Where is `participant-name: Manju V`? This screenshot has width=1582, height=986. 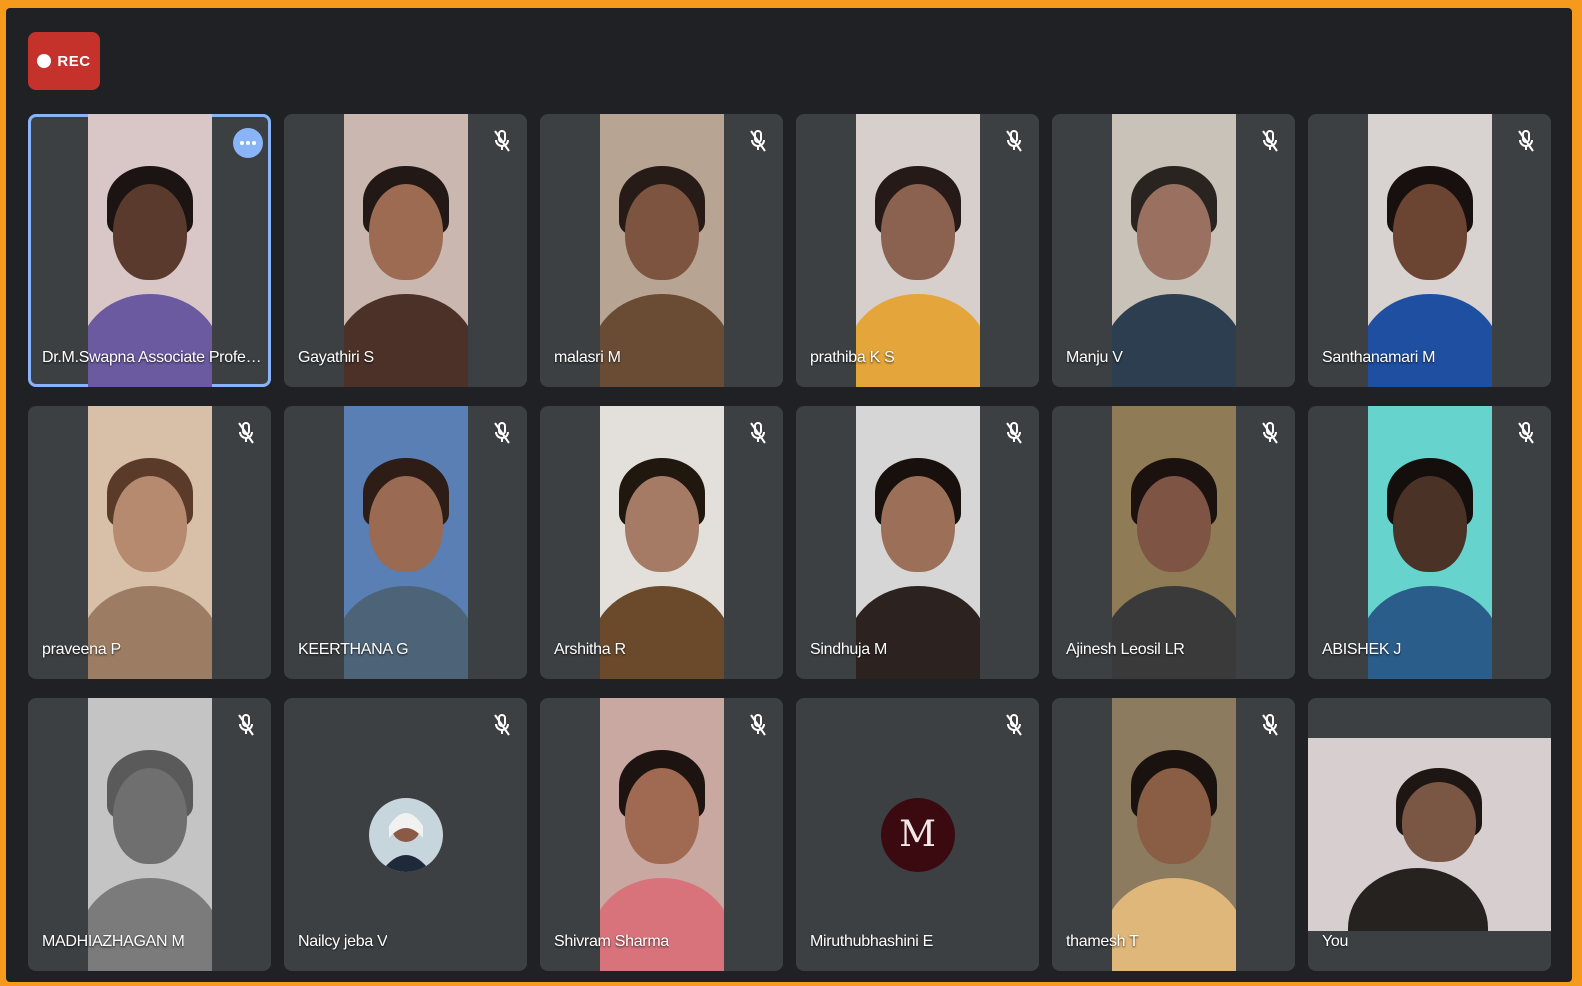 participant-name: Manju V is located at coordinates (1094, 357).